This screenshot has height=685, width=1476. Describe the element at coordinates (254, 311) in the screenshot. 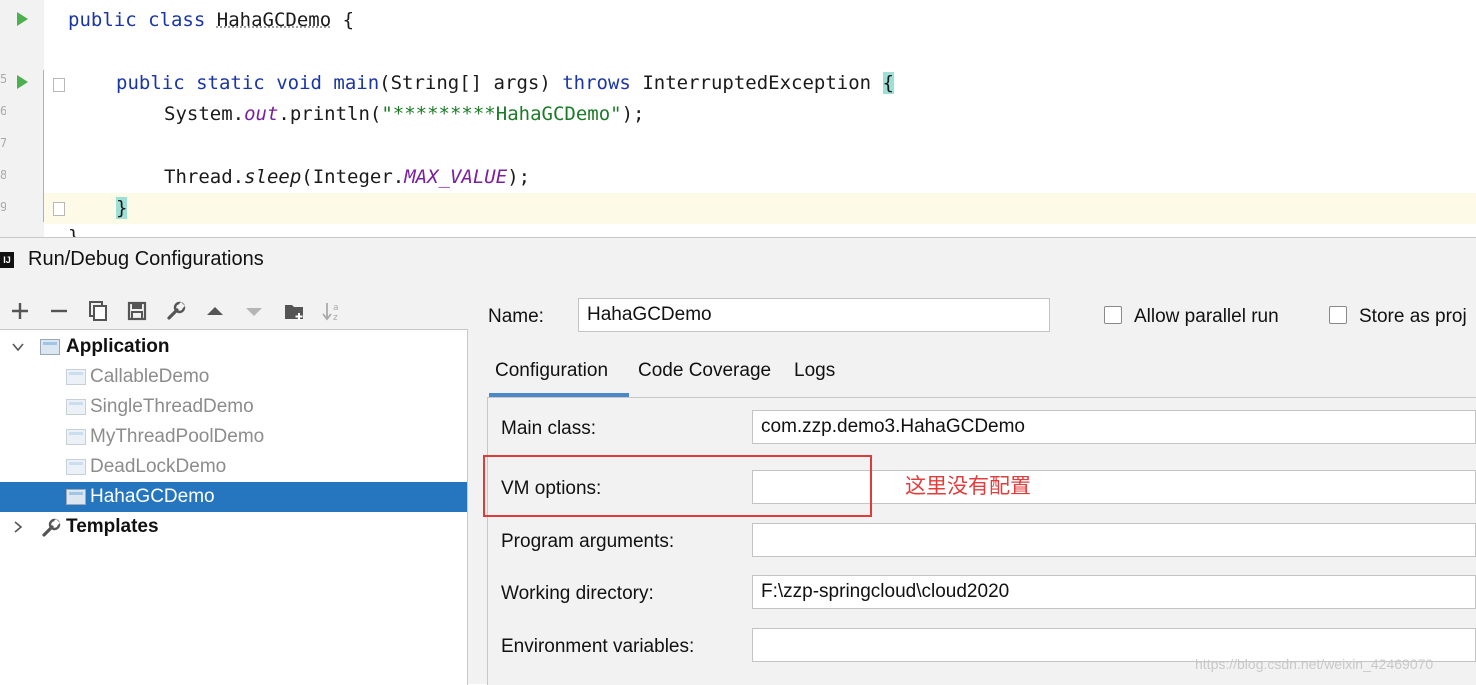

I see `move-down-icon` at that location.